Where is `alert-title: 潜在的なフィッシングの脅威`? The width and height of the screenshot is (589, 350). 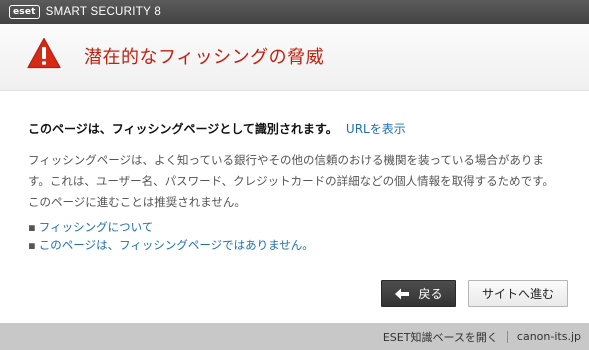 alert-title: 潜在的なフィッシングの脅威 is located at coordinates (204, 57).